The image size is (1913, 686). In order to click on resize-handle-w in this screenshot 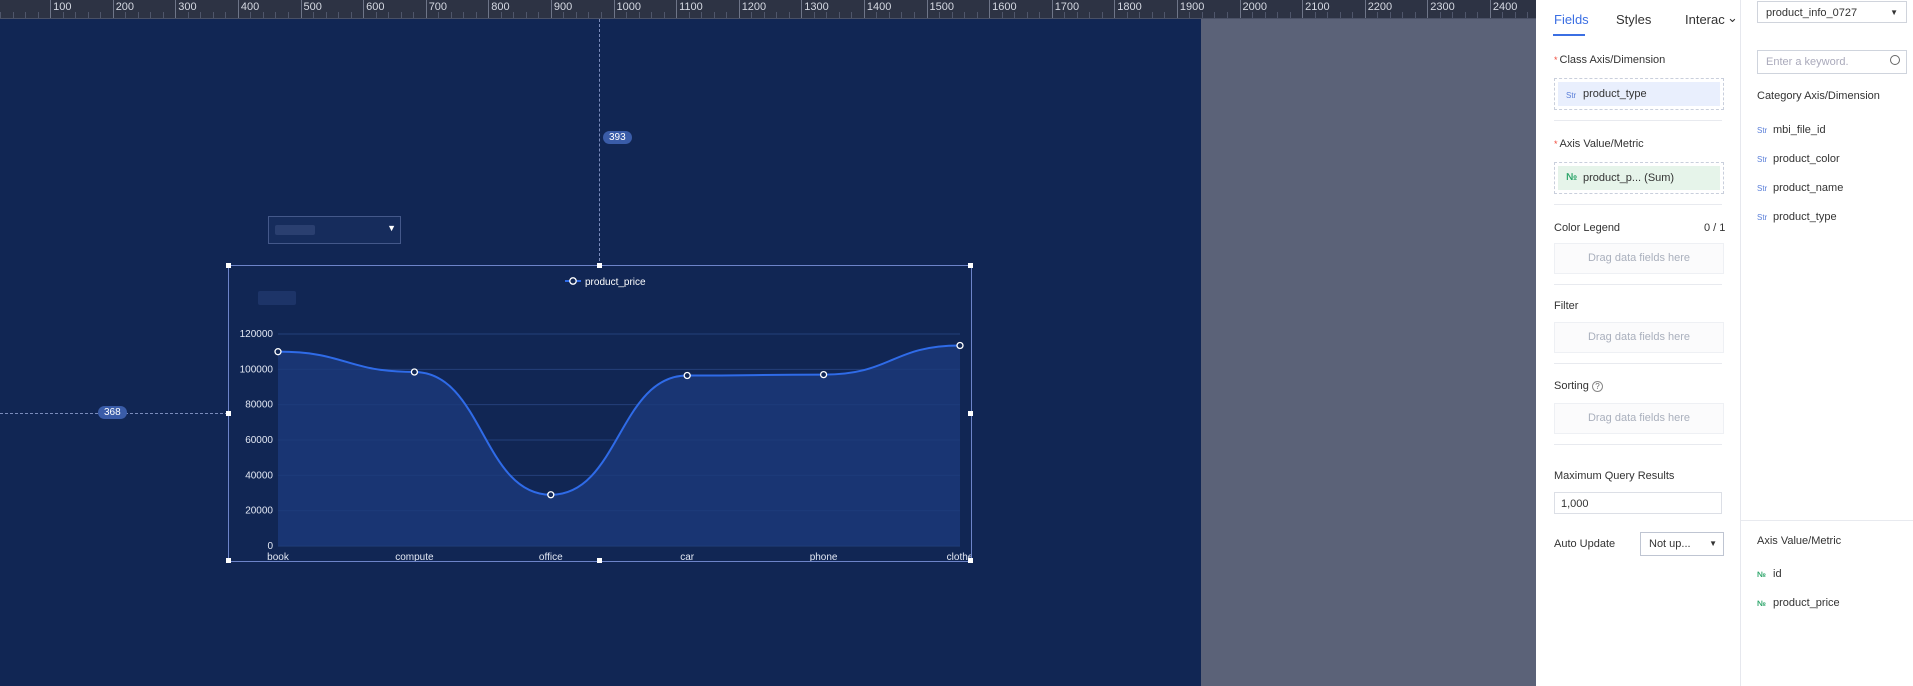, I will do `click(228, 413)`.